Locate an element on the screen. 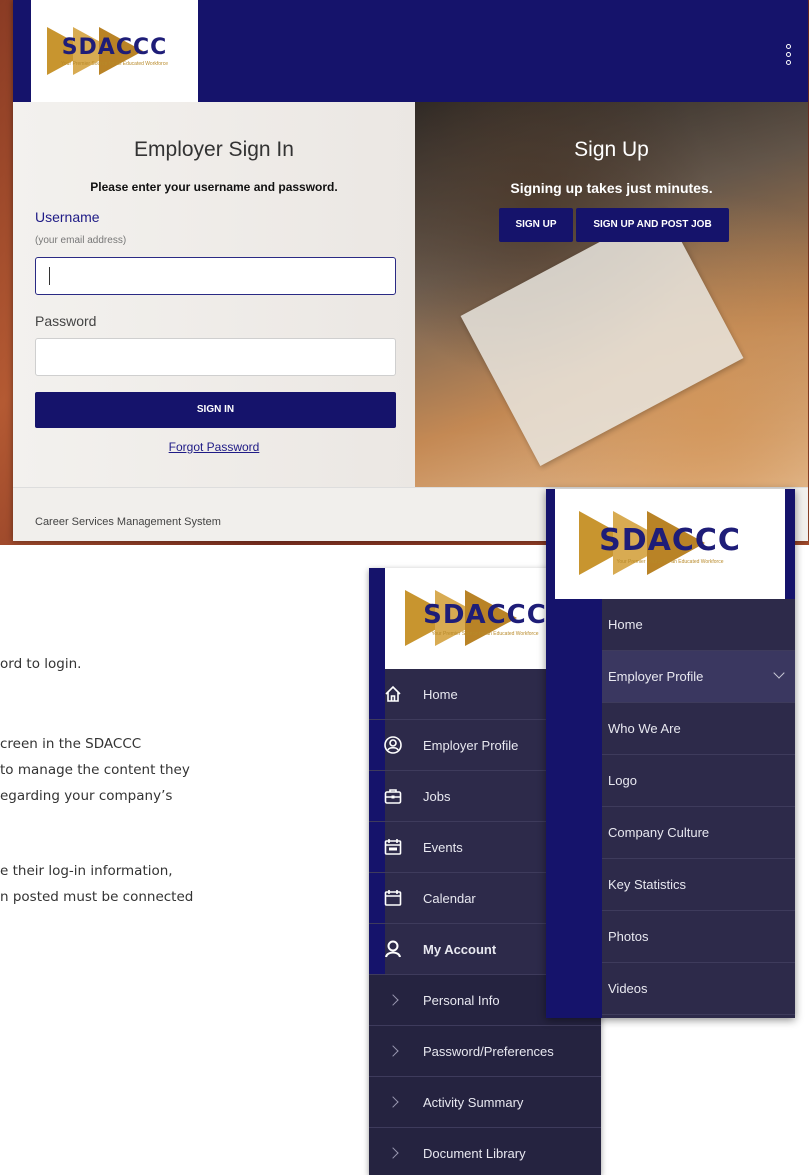 The height and width of the screenshot is (1175, 809). profile-icon is located at coordinates (393, 745).